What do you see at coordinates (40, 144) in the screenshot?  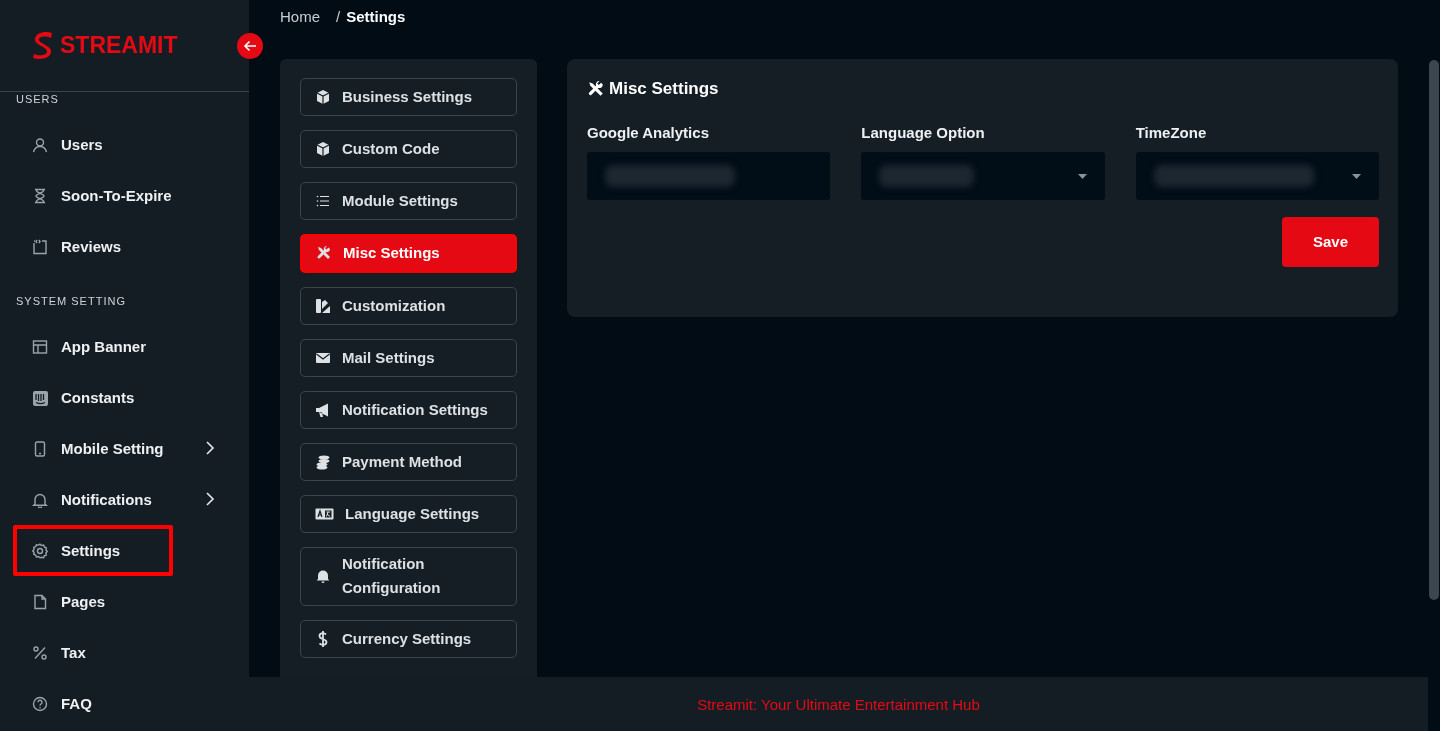 I see `user-icon` at bounding box center [40, 144].